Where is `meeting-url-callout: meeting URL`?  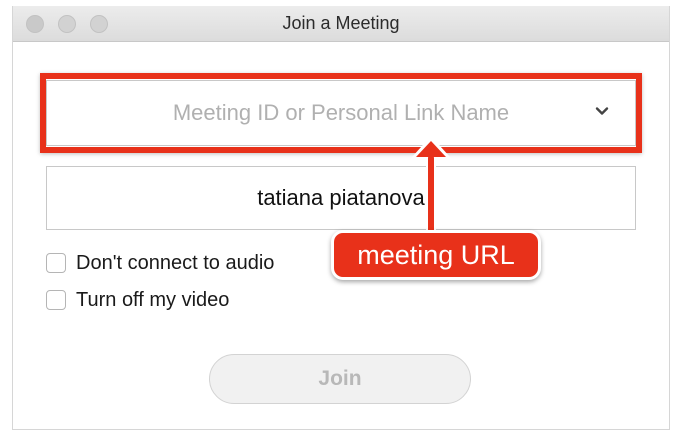
meeting-url-callout: meeting URL is located at coordinates (436, 255).